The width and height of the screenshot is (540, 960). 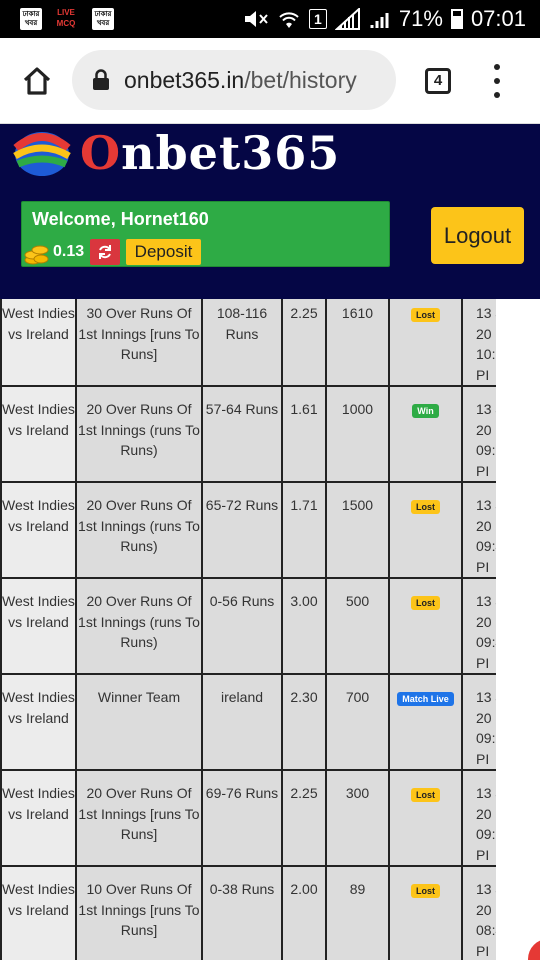 What do you see at coordinates (420, 18) in the screenshot?
I see `battery-percent: 71%` at bounding box center [420, 18].